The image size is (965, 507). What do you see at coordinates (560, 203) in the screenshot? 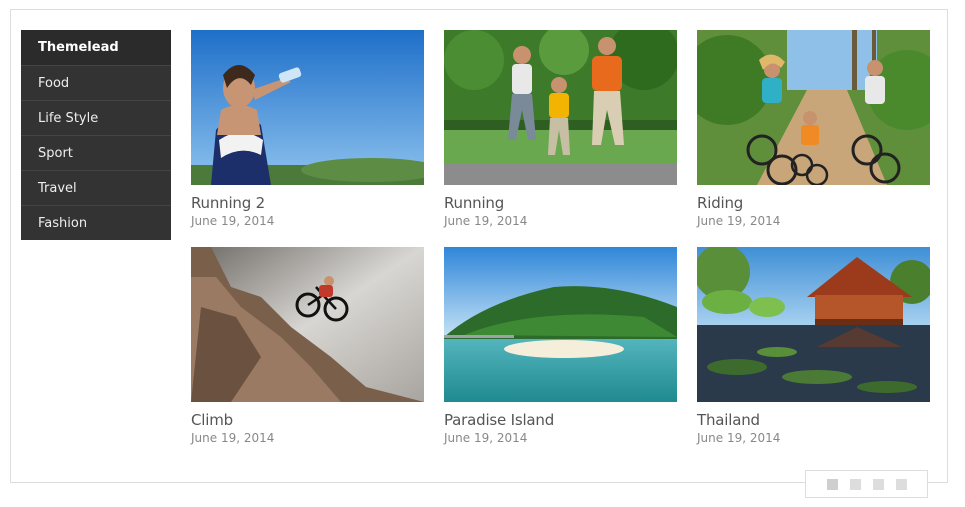
I see `post-title: Running` at bounding box center [560, 203].